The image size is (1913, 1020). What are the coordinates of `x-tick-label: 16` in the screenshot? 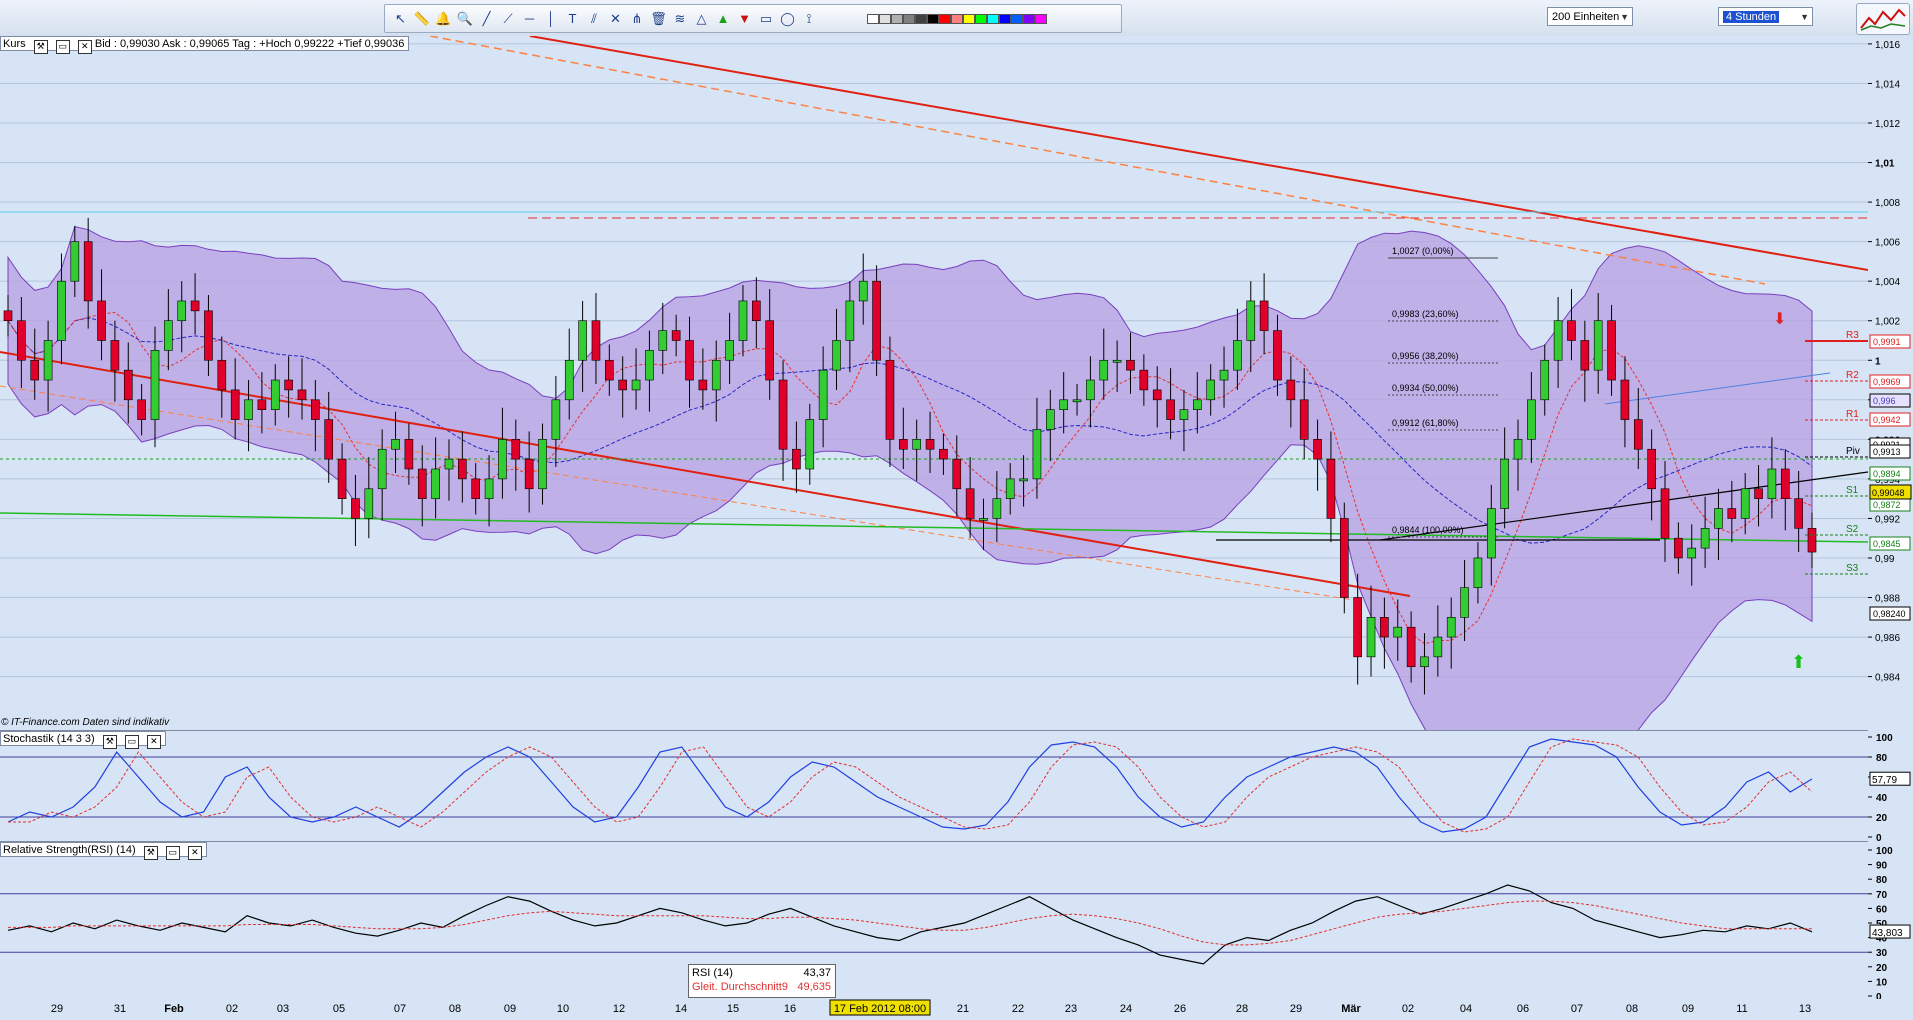 It's located at (790, 1009).